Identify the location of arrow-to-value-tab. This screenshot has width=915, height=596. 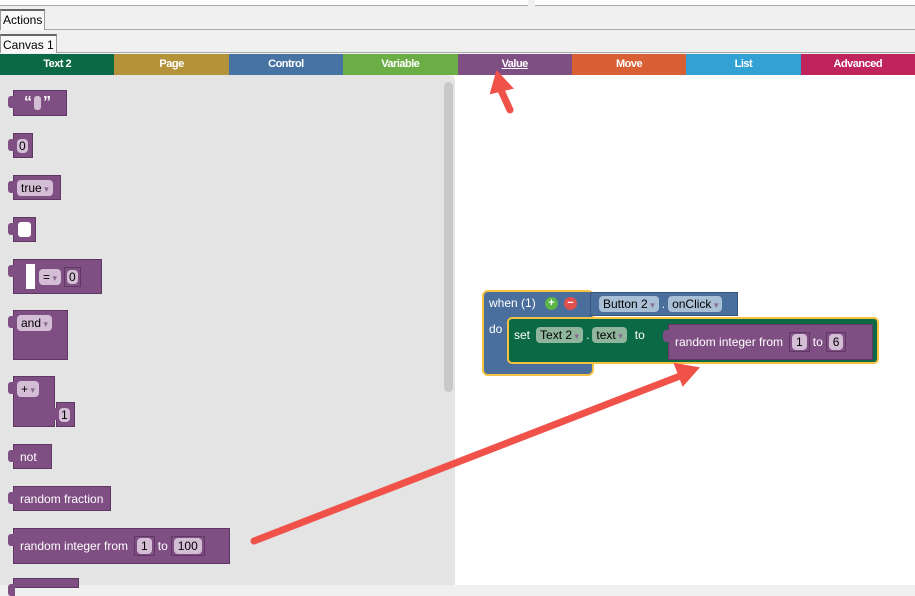
(501, 92).